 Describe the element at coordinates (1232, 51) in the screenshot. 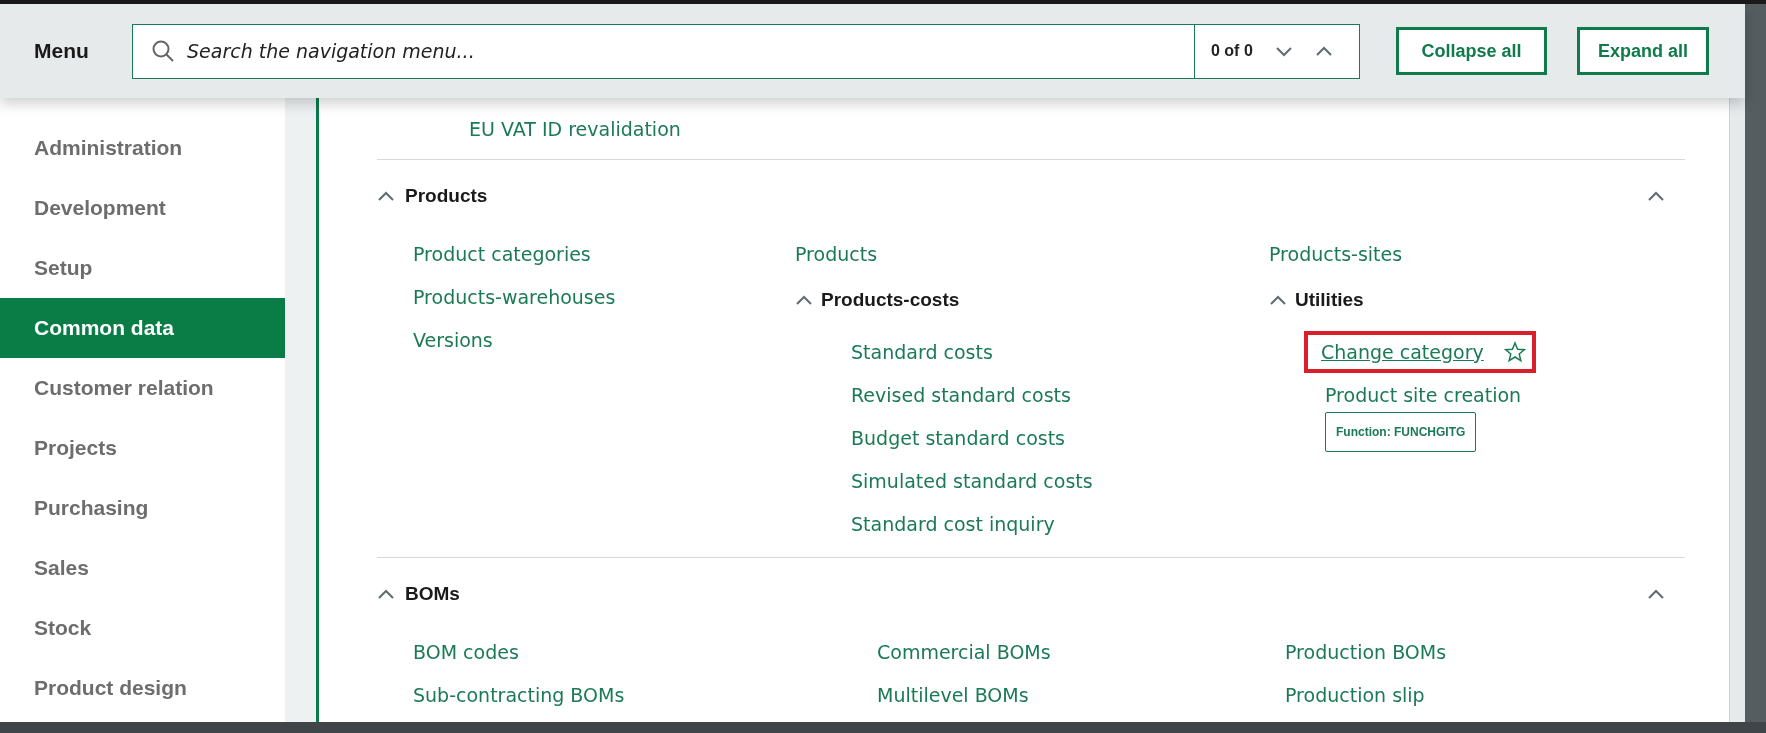

I see `match-counter: 0 of 0` at that location.